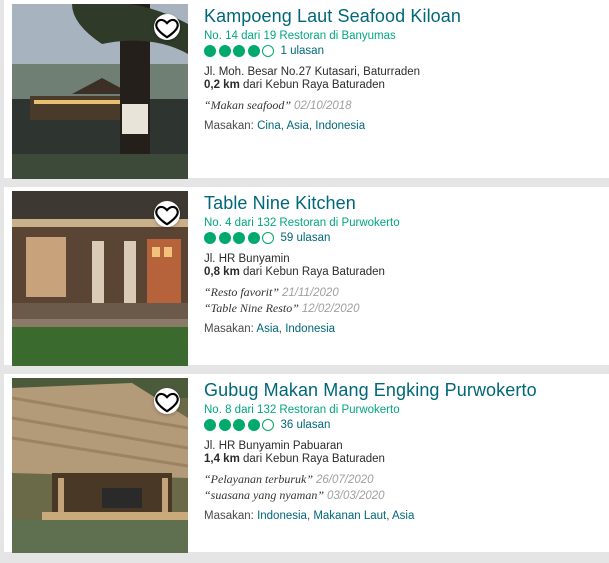 The image size is (609, 563). Describe the element at coordinates (222, 459) in the screenshot. I see `distance-value: 1,4 km` at that location.